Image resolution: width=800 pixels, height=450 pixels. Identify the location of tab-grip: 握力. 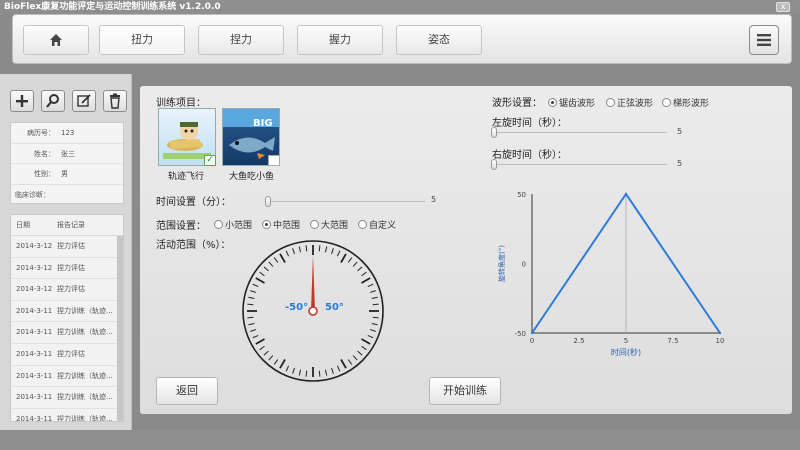
(340, 40).